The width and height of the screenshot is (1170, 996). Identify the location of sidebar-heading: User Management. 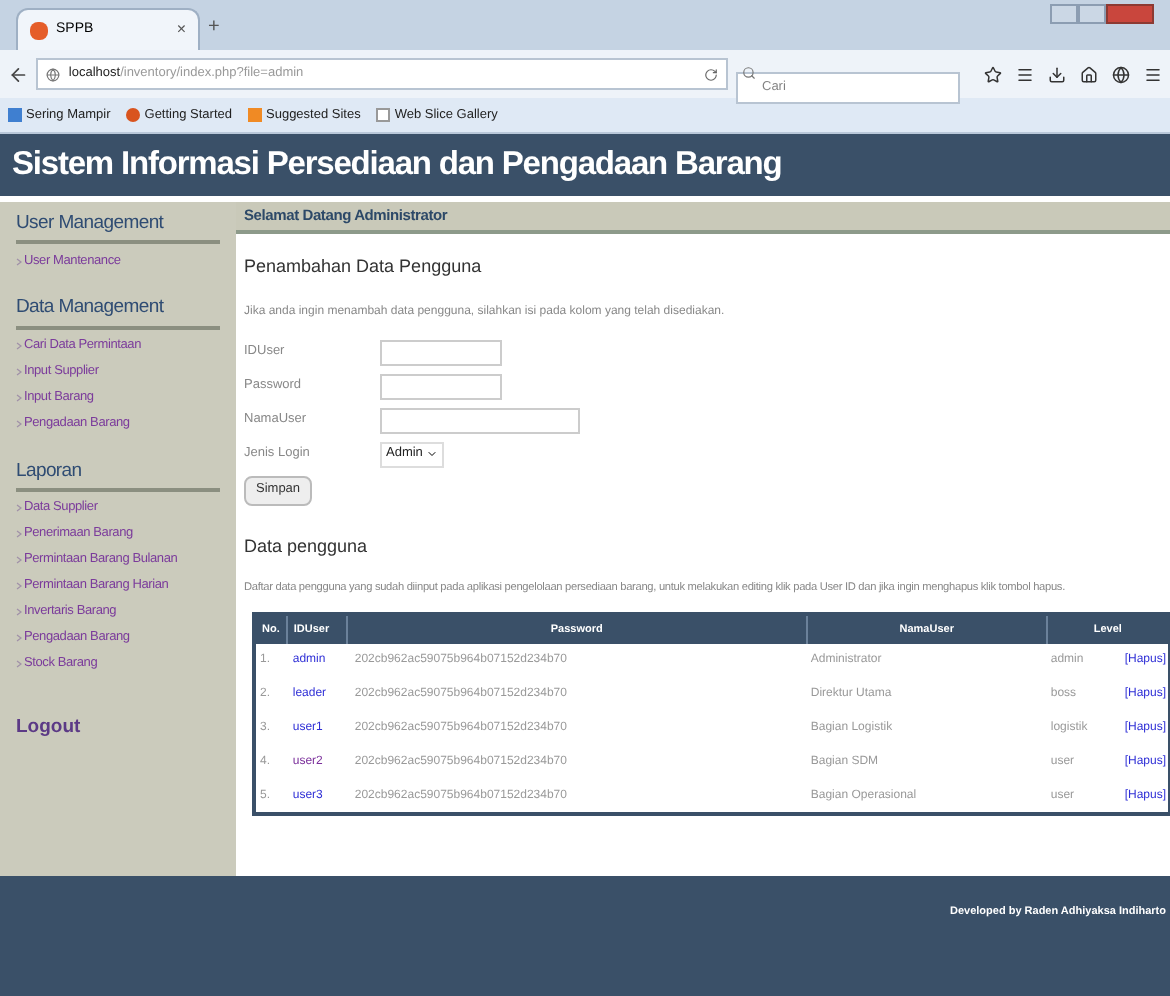
(118, 227).